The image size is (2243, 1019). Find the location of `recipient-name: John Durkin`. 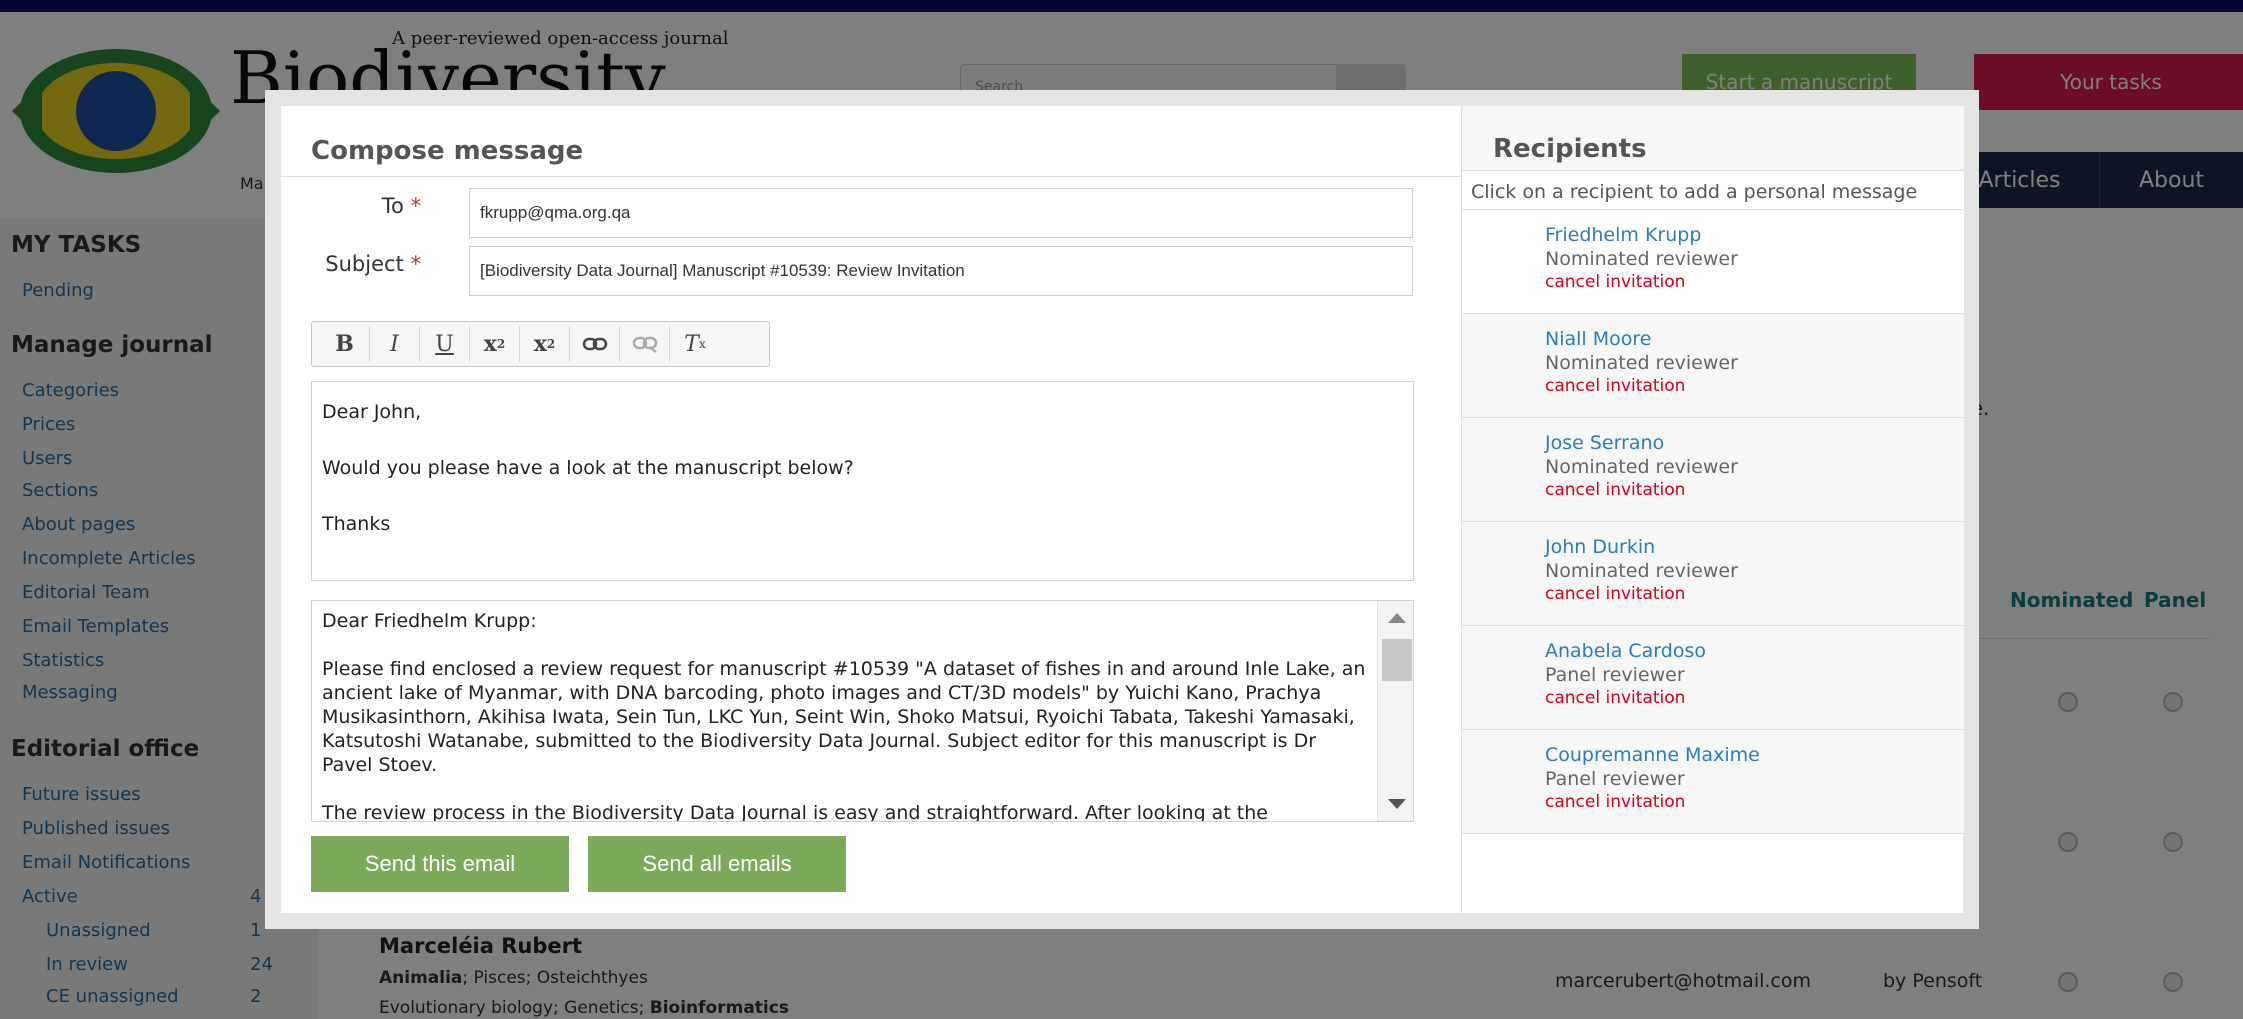

recipient-name: John Durkin is located at coordinates (1600, 547).